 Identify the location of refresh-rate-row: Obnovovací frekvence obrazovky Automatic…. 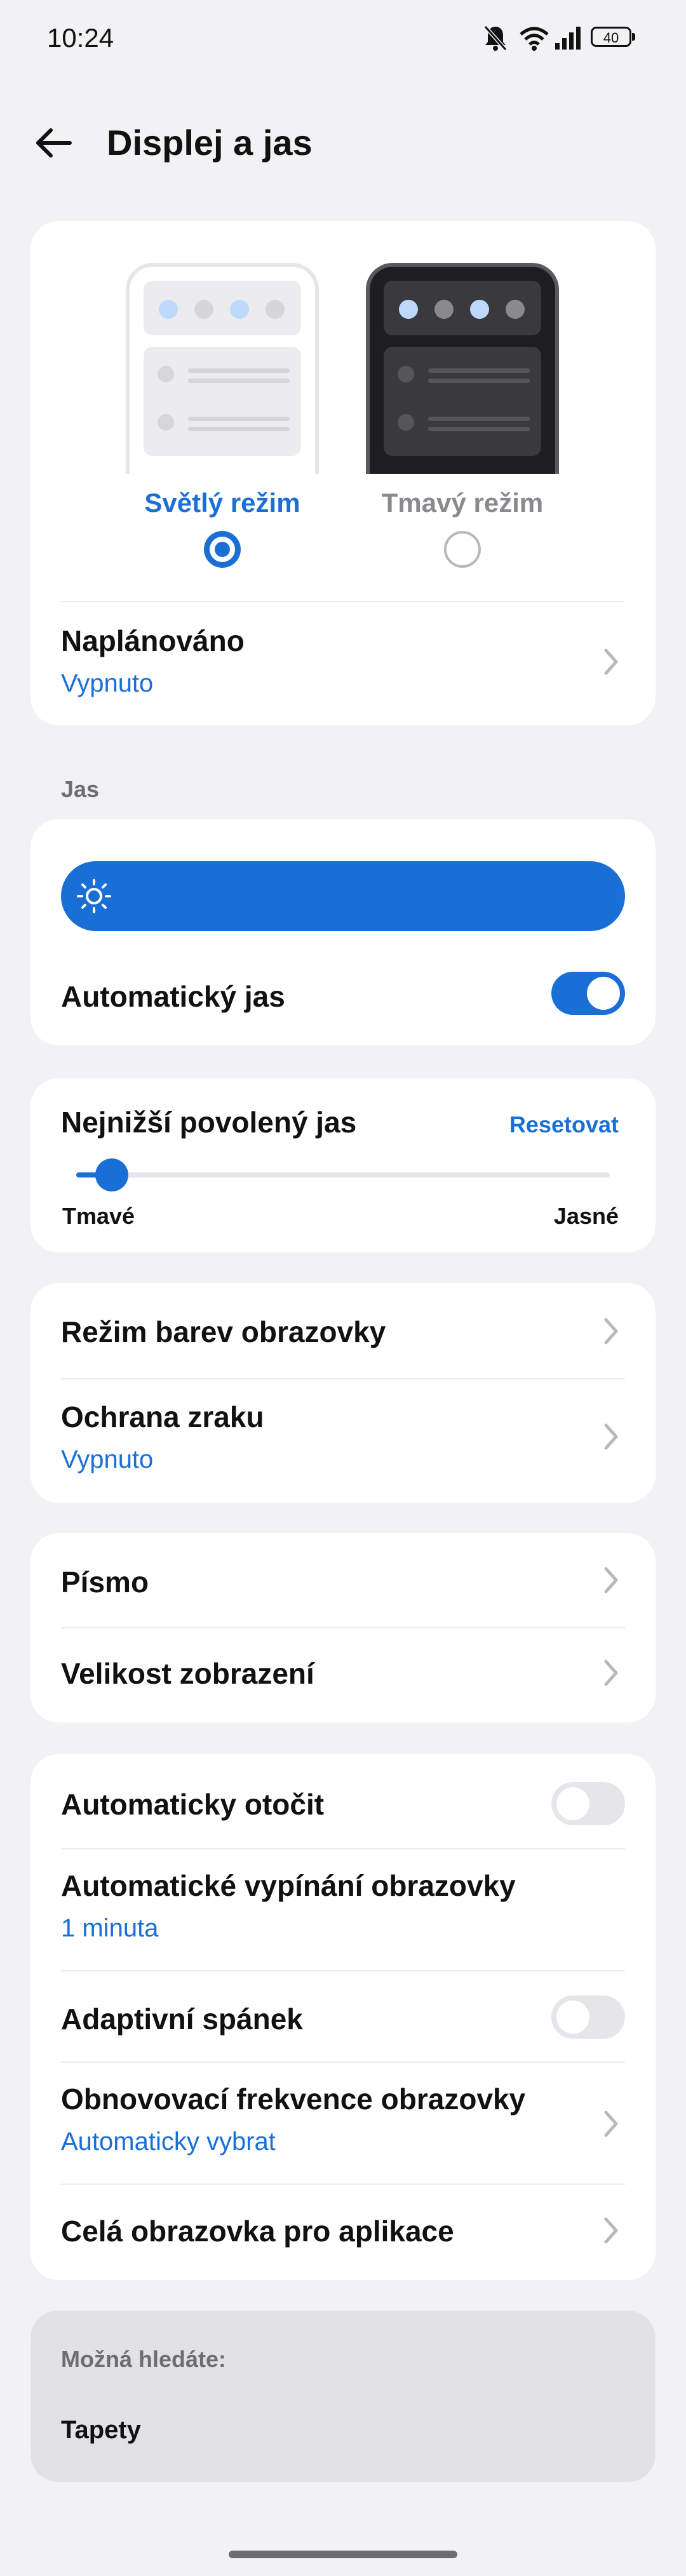
(343, 2123).